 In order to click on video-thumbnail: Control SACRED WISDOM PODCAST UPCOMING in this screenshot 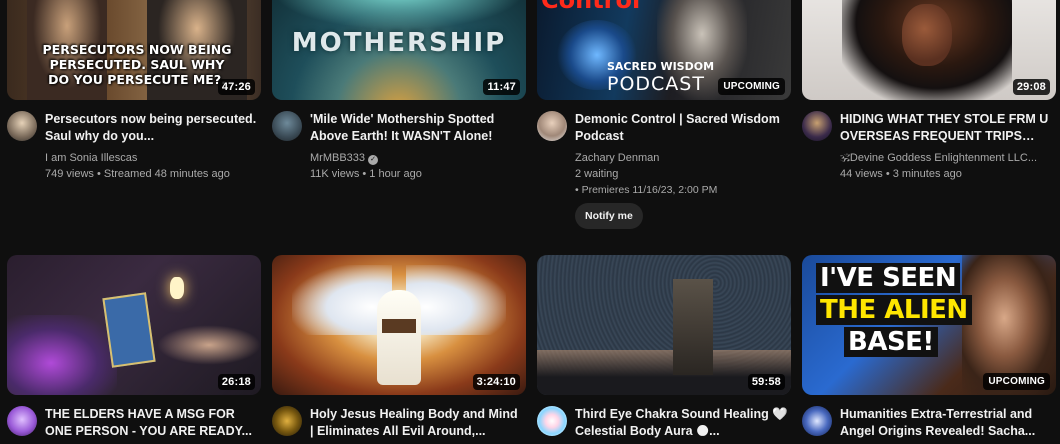, I will do `click(664, 50)`.